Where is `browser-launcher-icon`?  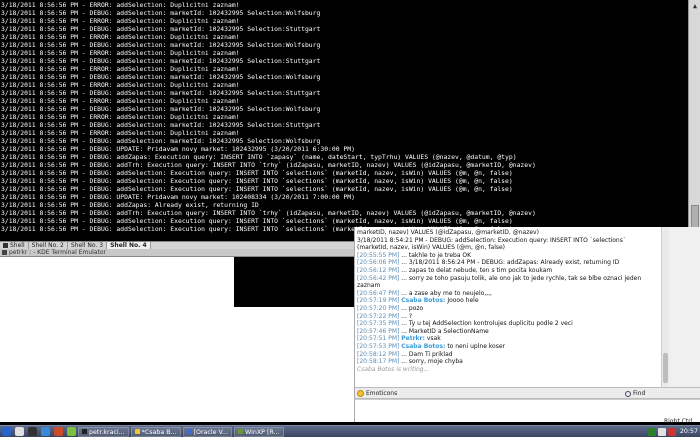 browser-launcher-icon is located at coordinates (45, 431).